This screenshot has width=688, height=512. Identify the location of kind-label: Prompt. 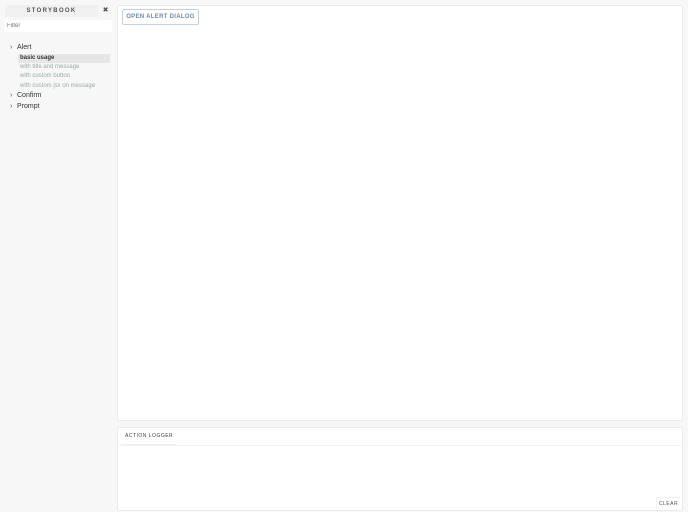
(28, 106).